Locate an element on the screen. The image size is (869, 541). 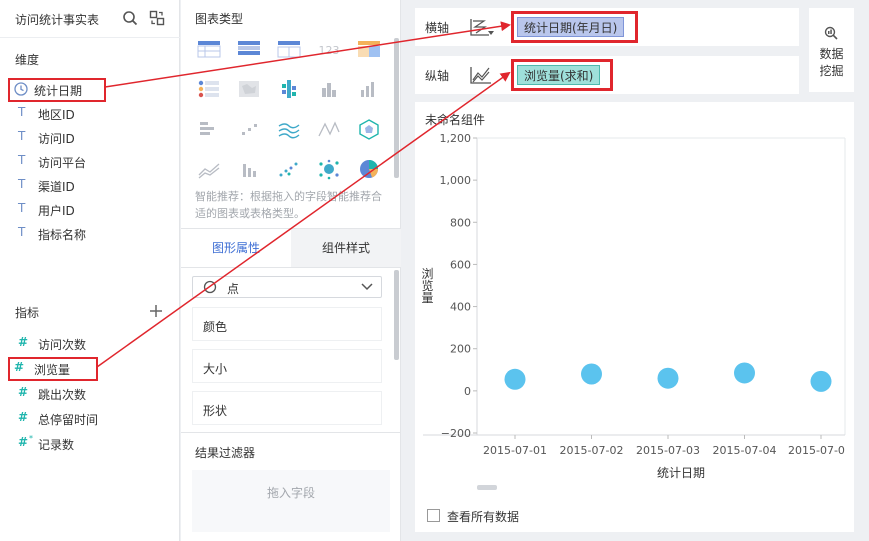
property-tabs: 图形属性 组件样式 is located at coordinates (291, 248).